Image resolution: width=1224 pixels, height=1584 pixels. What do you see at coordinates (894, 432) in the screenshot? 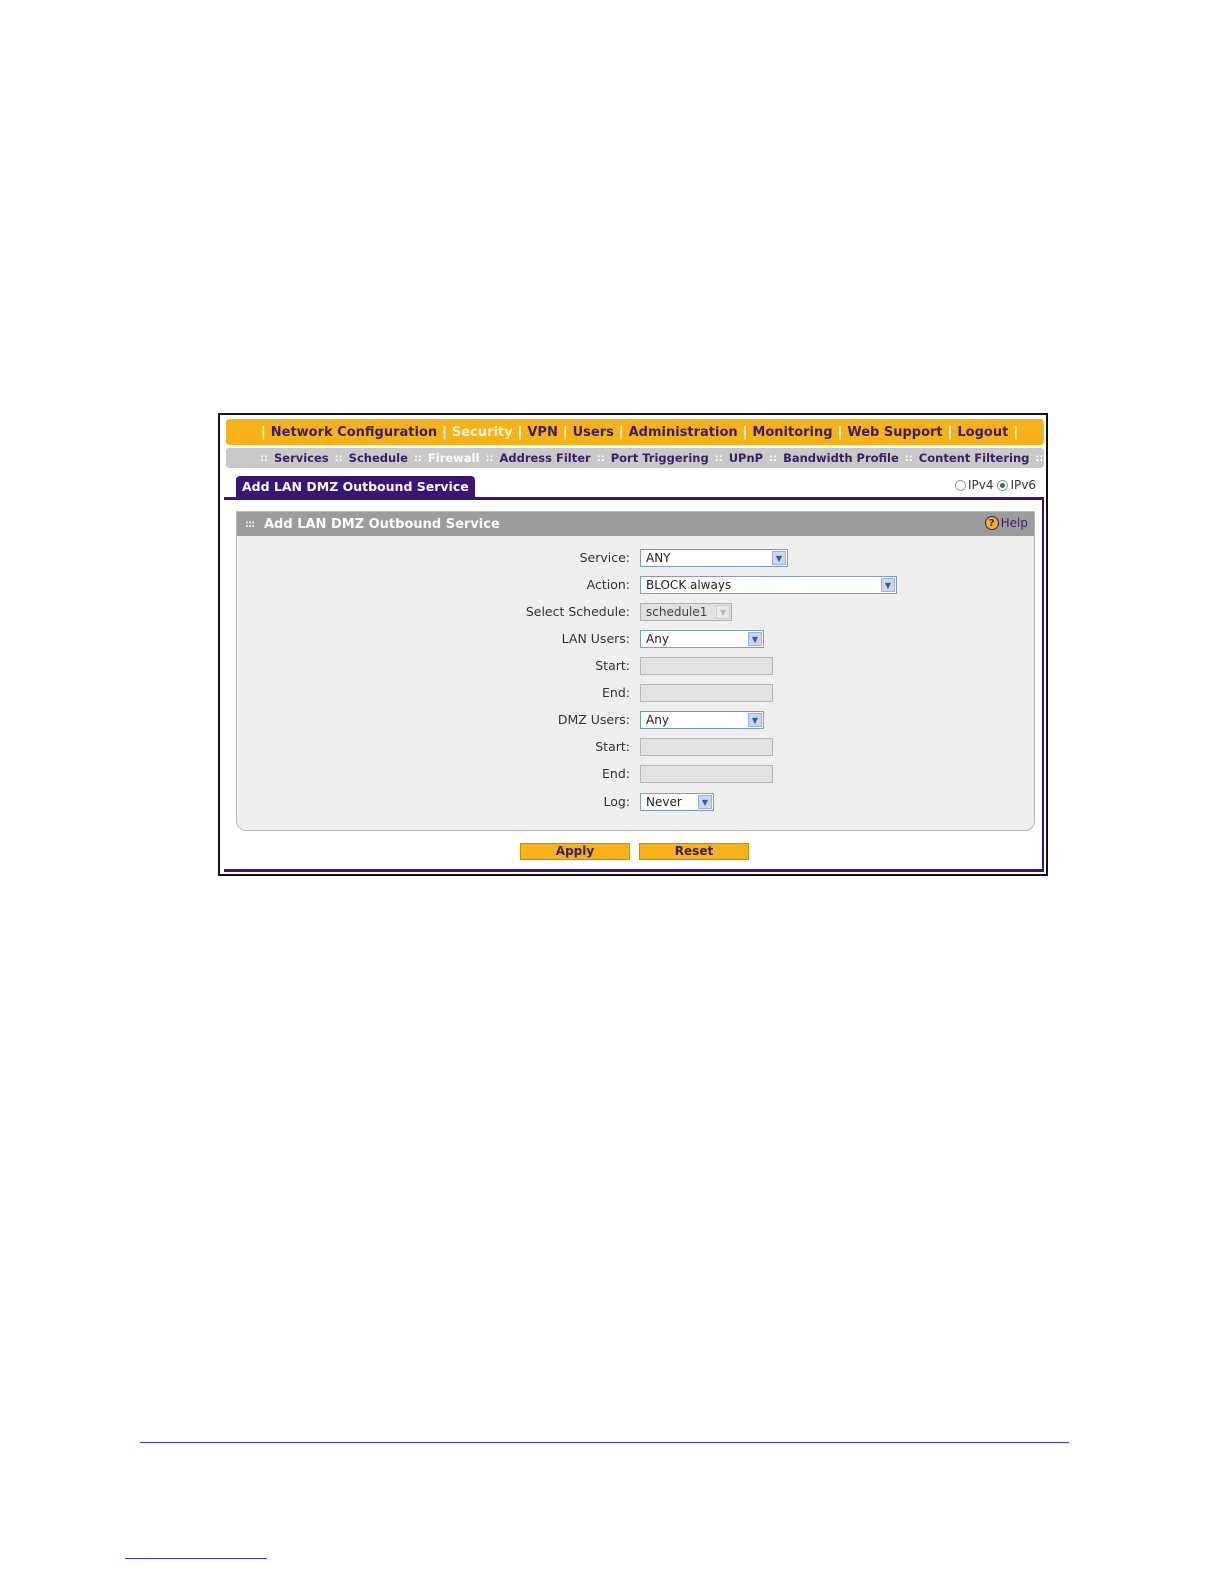
I see `main-nav-web-support: Web Support` at bounding box center [894, 432].